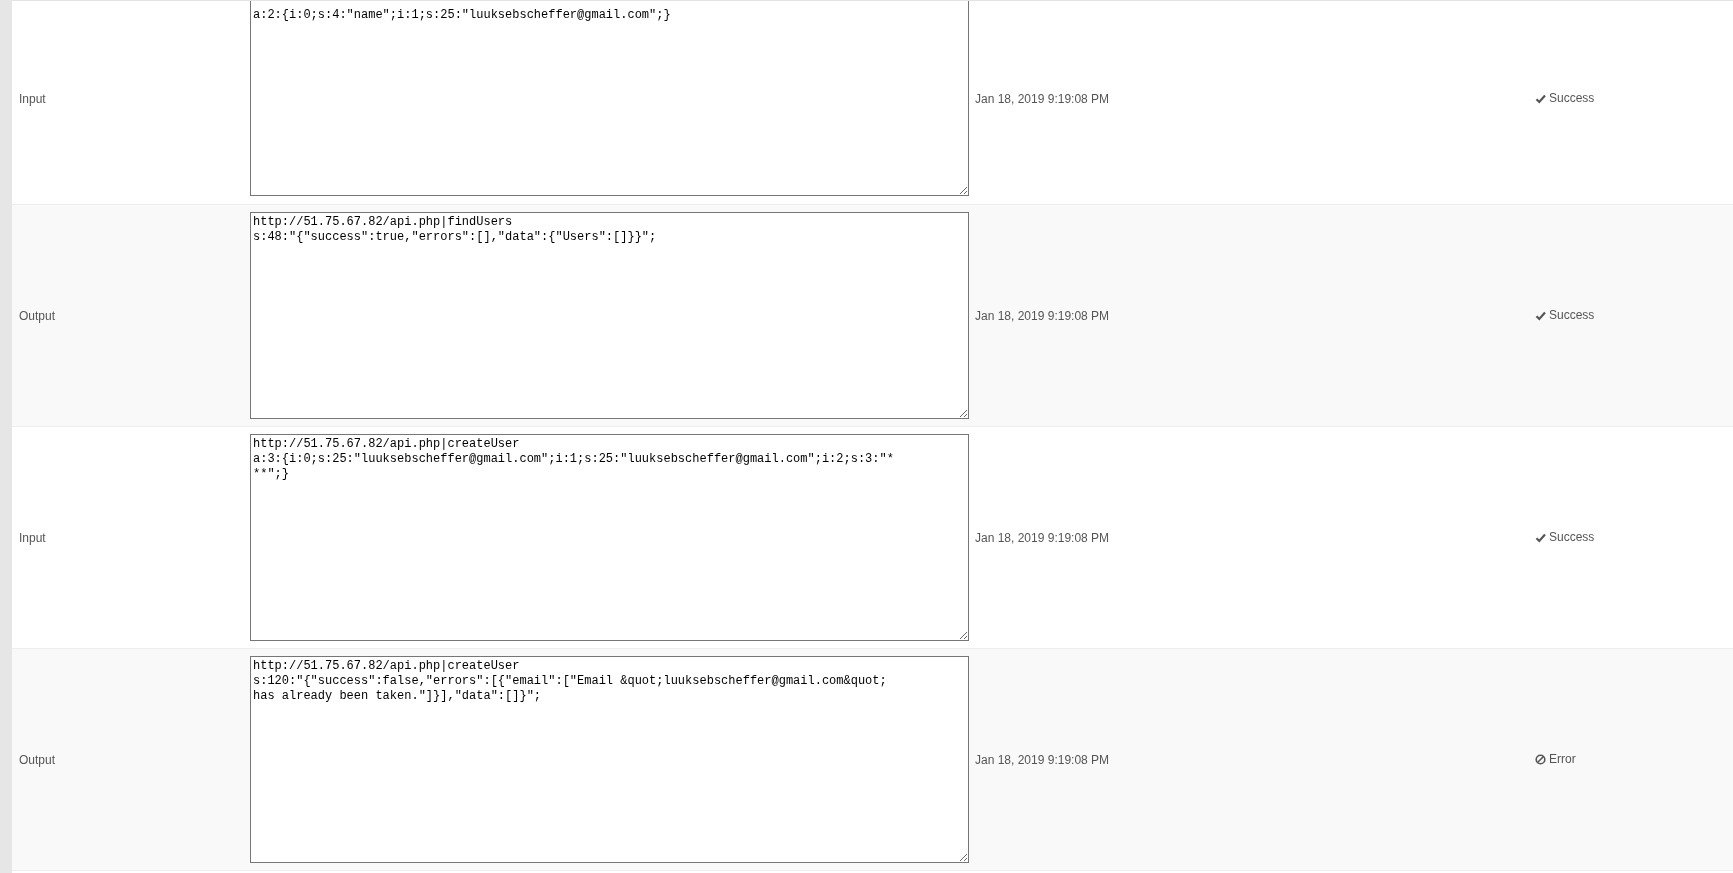 This screenshot has height=873, width=1733. Describe the element at coordinates (609, 98) in the screenshot. I see `payload-field: a:2:{i:0;s:4:"name";i:1;s:25:"luuksebscheffer@gmail.com";}` at that location.